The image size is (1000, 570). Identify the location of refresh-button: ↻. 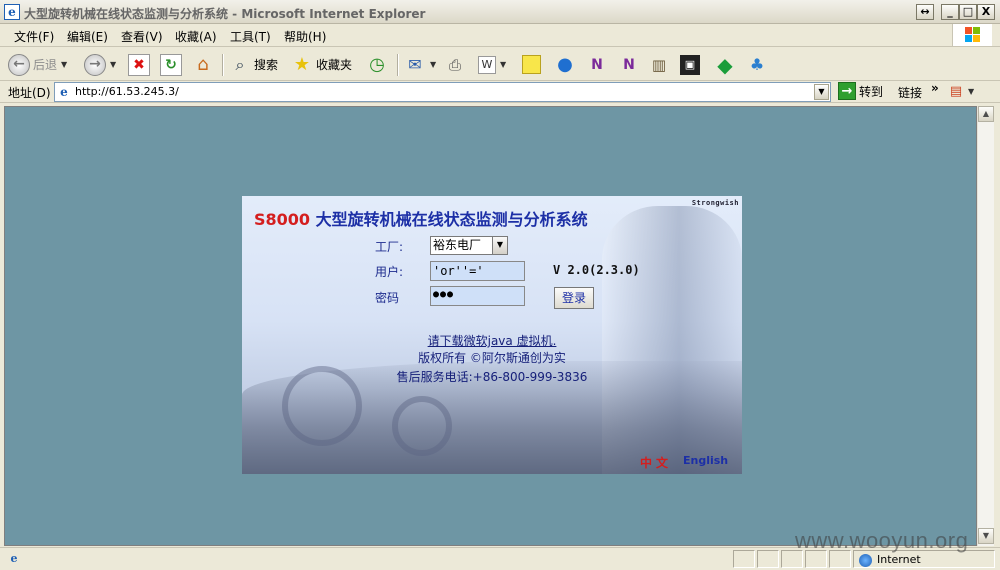
(171, 64).